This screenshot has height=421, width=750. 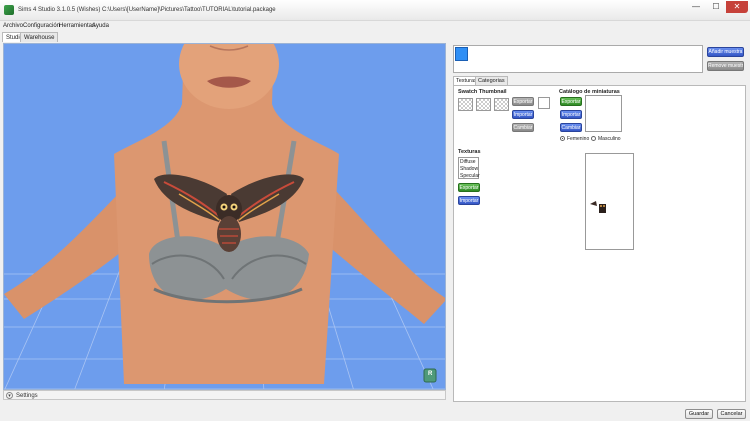 What do you see at coordinates (375, 26) in the screenshot?
I see `menu-bar: Archivo Configuración Herramientas Ayuda` at bounding box center [375, 26].